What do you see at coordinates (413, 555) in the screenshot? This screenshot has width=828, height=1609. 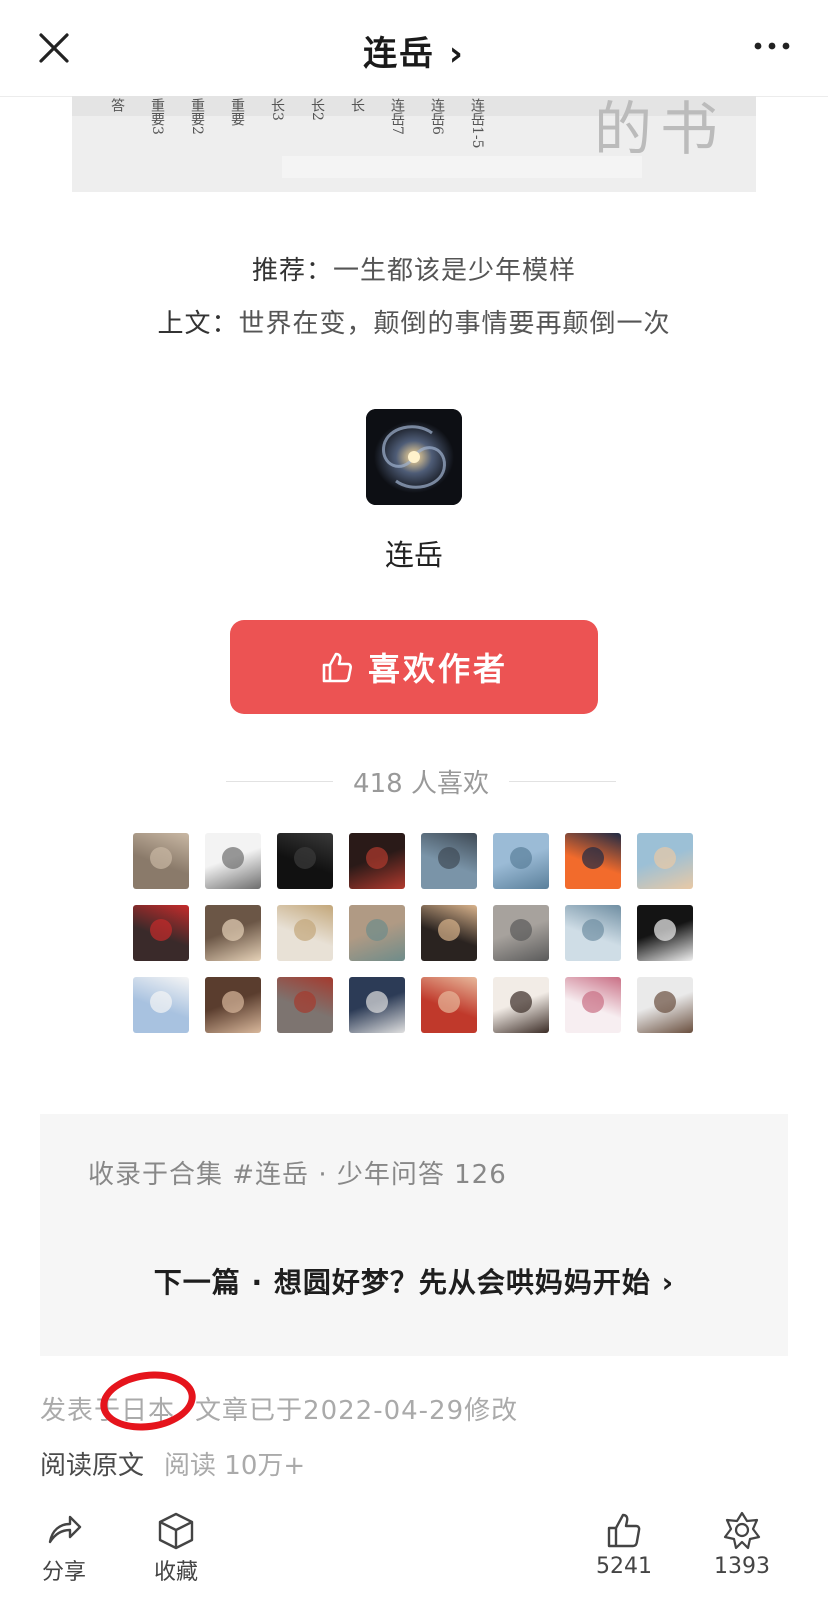 I see `author-name: 连岳` at bounding box center [413, 555].